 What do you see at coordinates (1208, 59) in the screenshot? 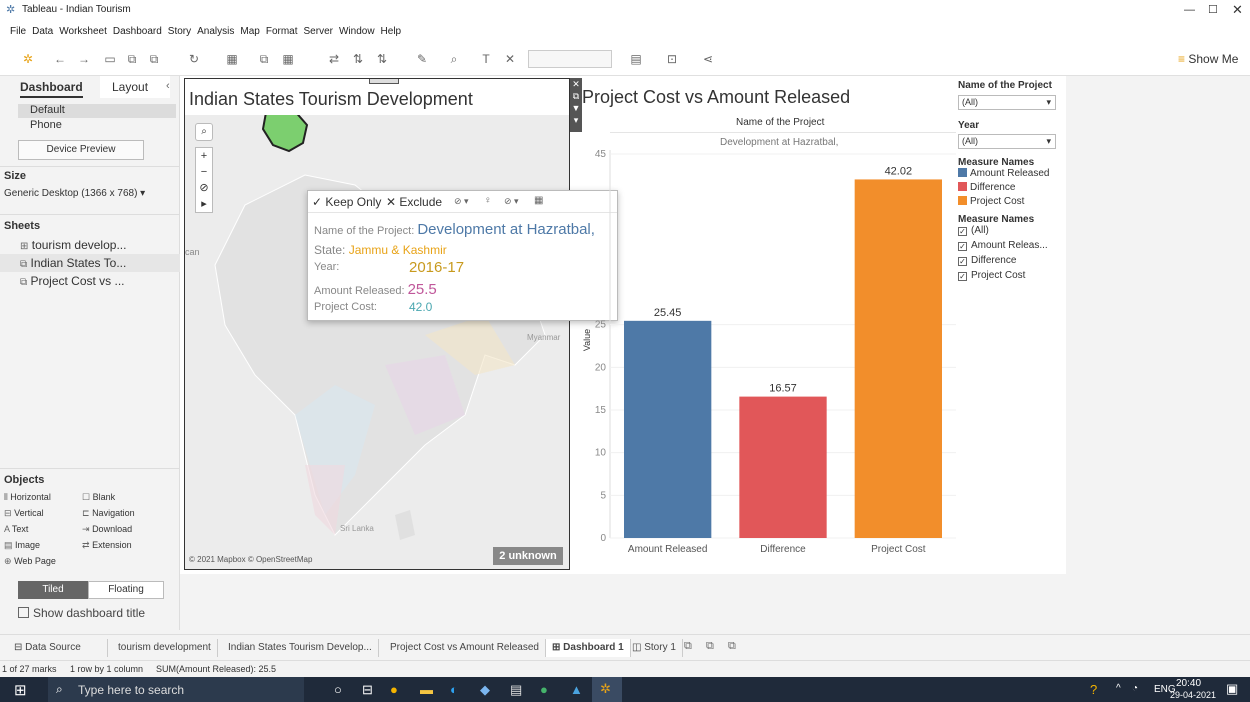
I see `show-me-button: ≡ Show Me` at bounding box center [1208, 59].